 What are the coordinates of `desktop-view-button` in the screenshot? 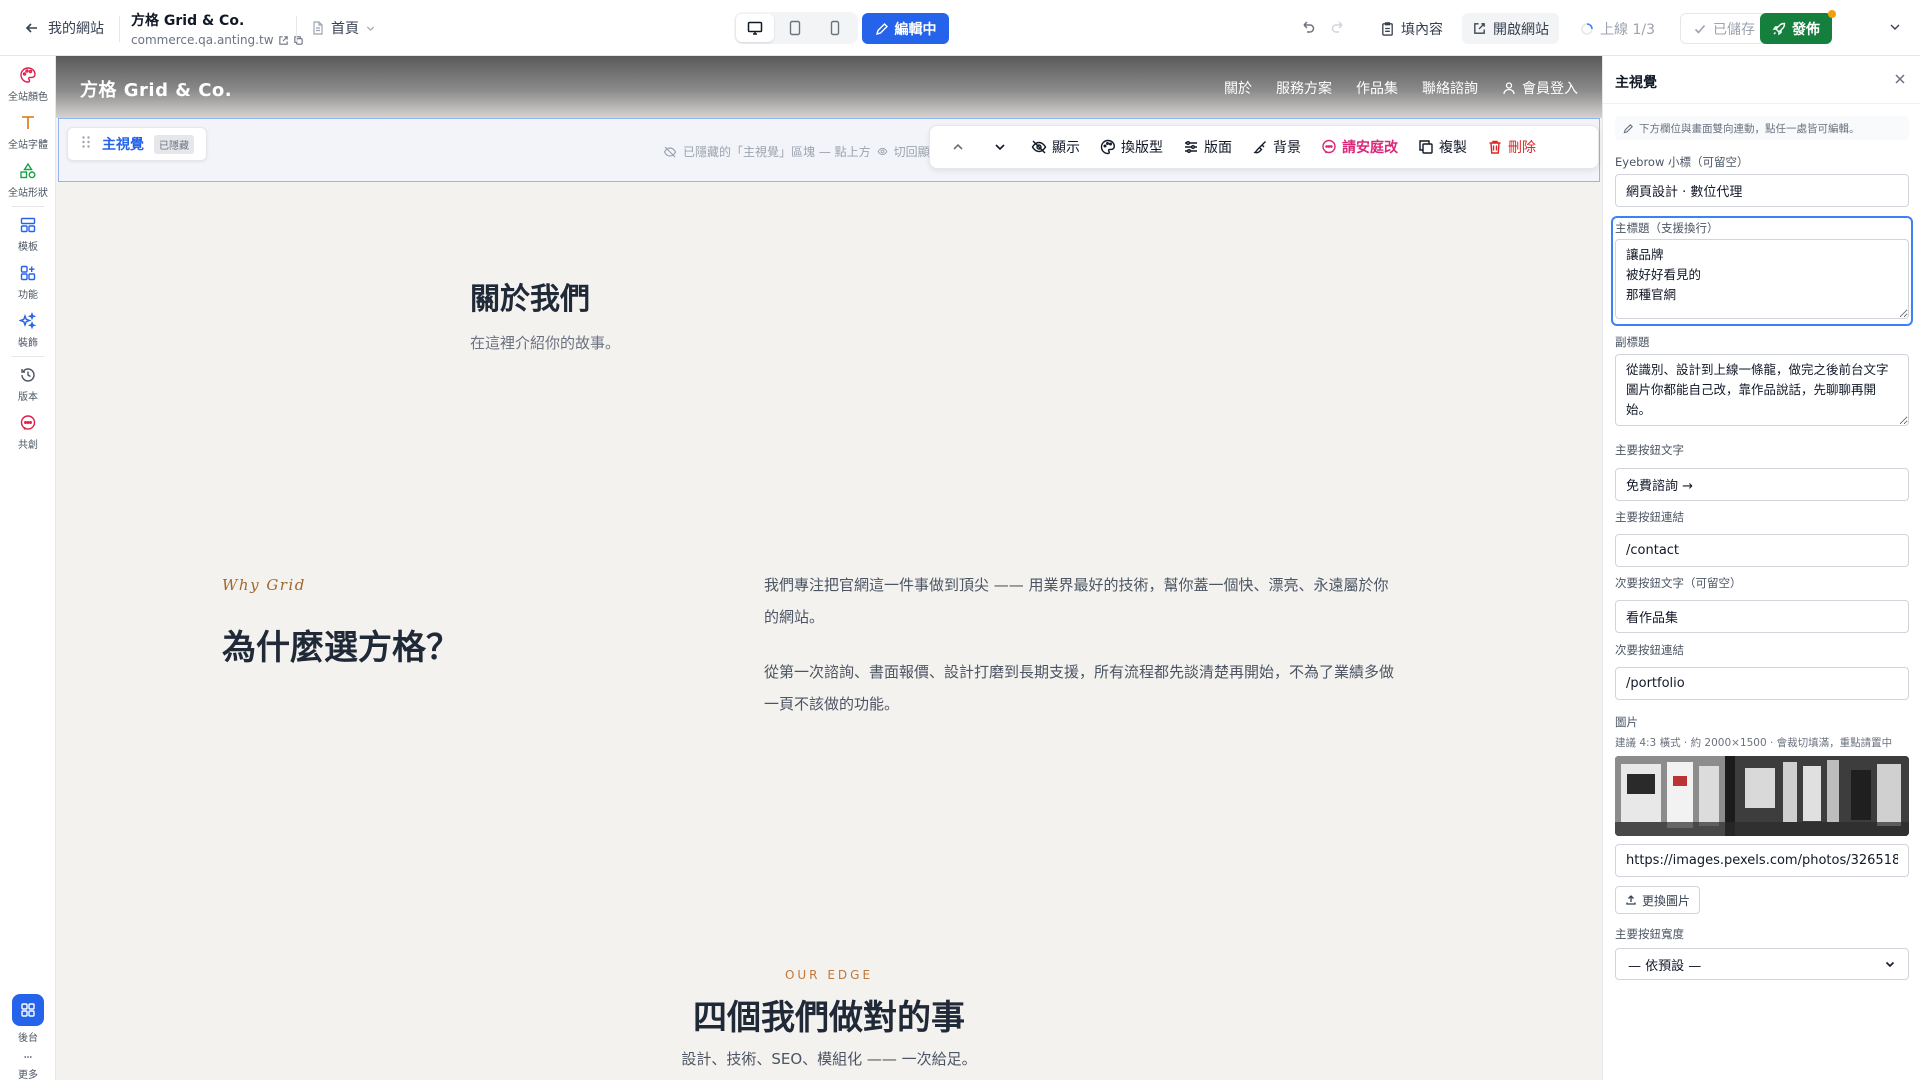 It's located at (755, 28).